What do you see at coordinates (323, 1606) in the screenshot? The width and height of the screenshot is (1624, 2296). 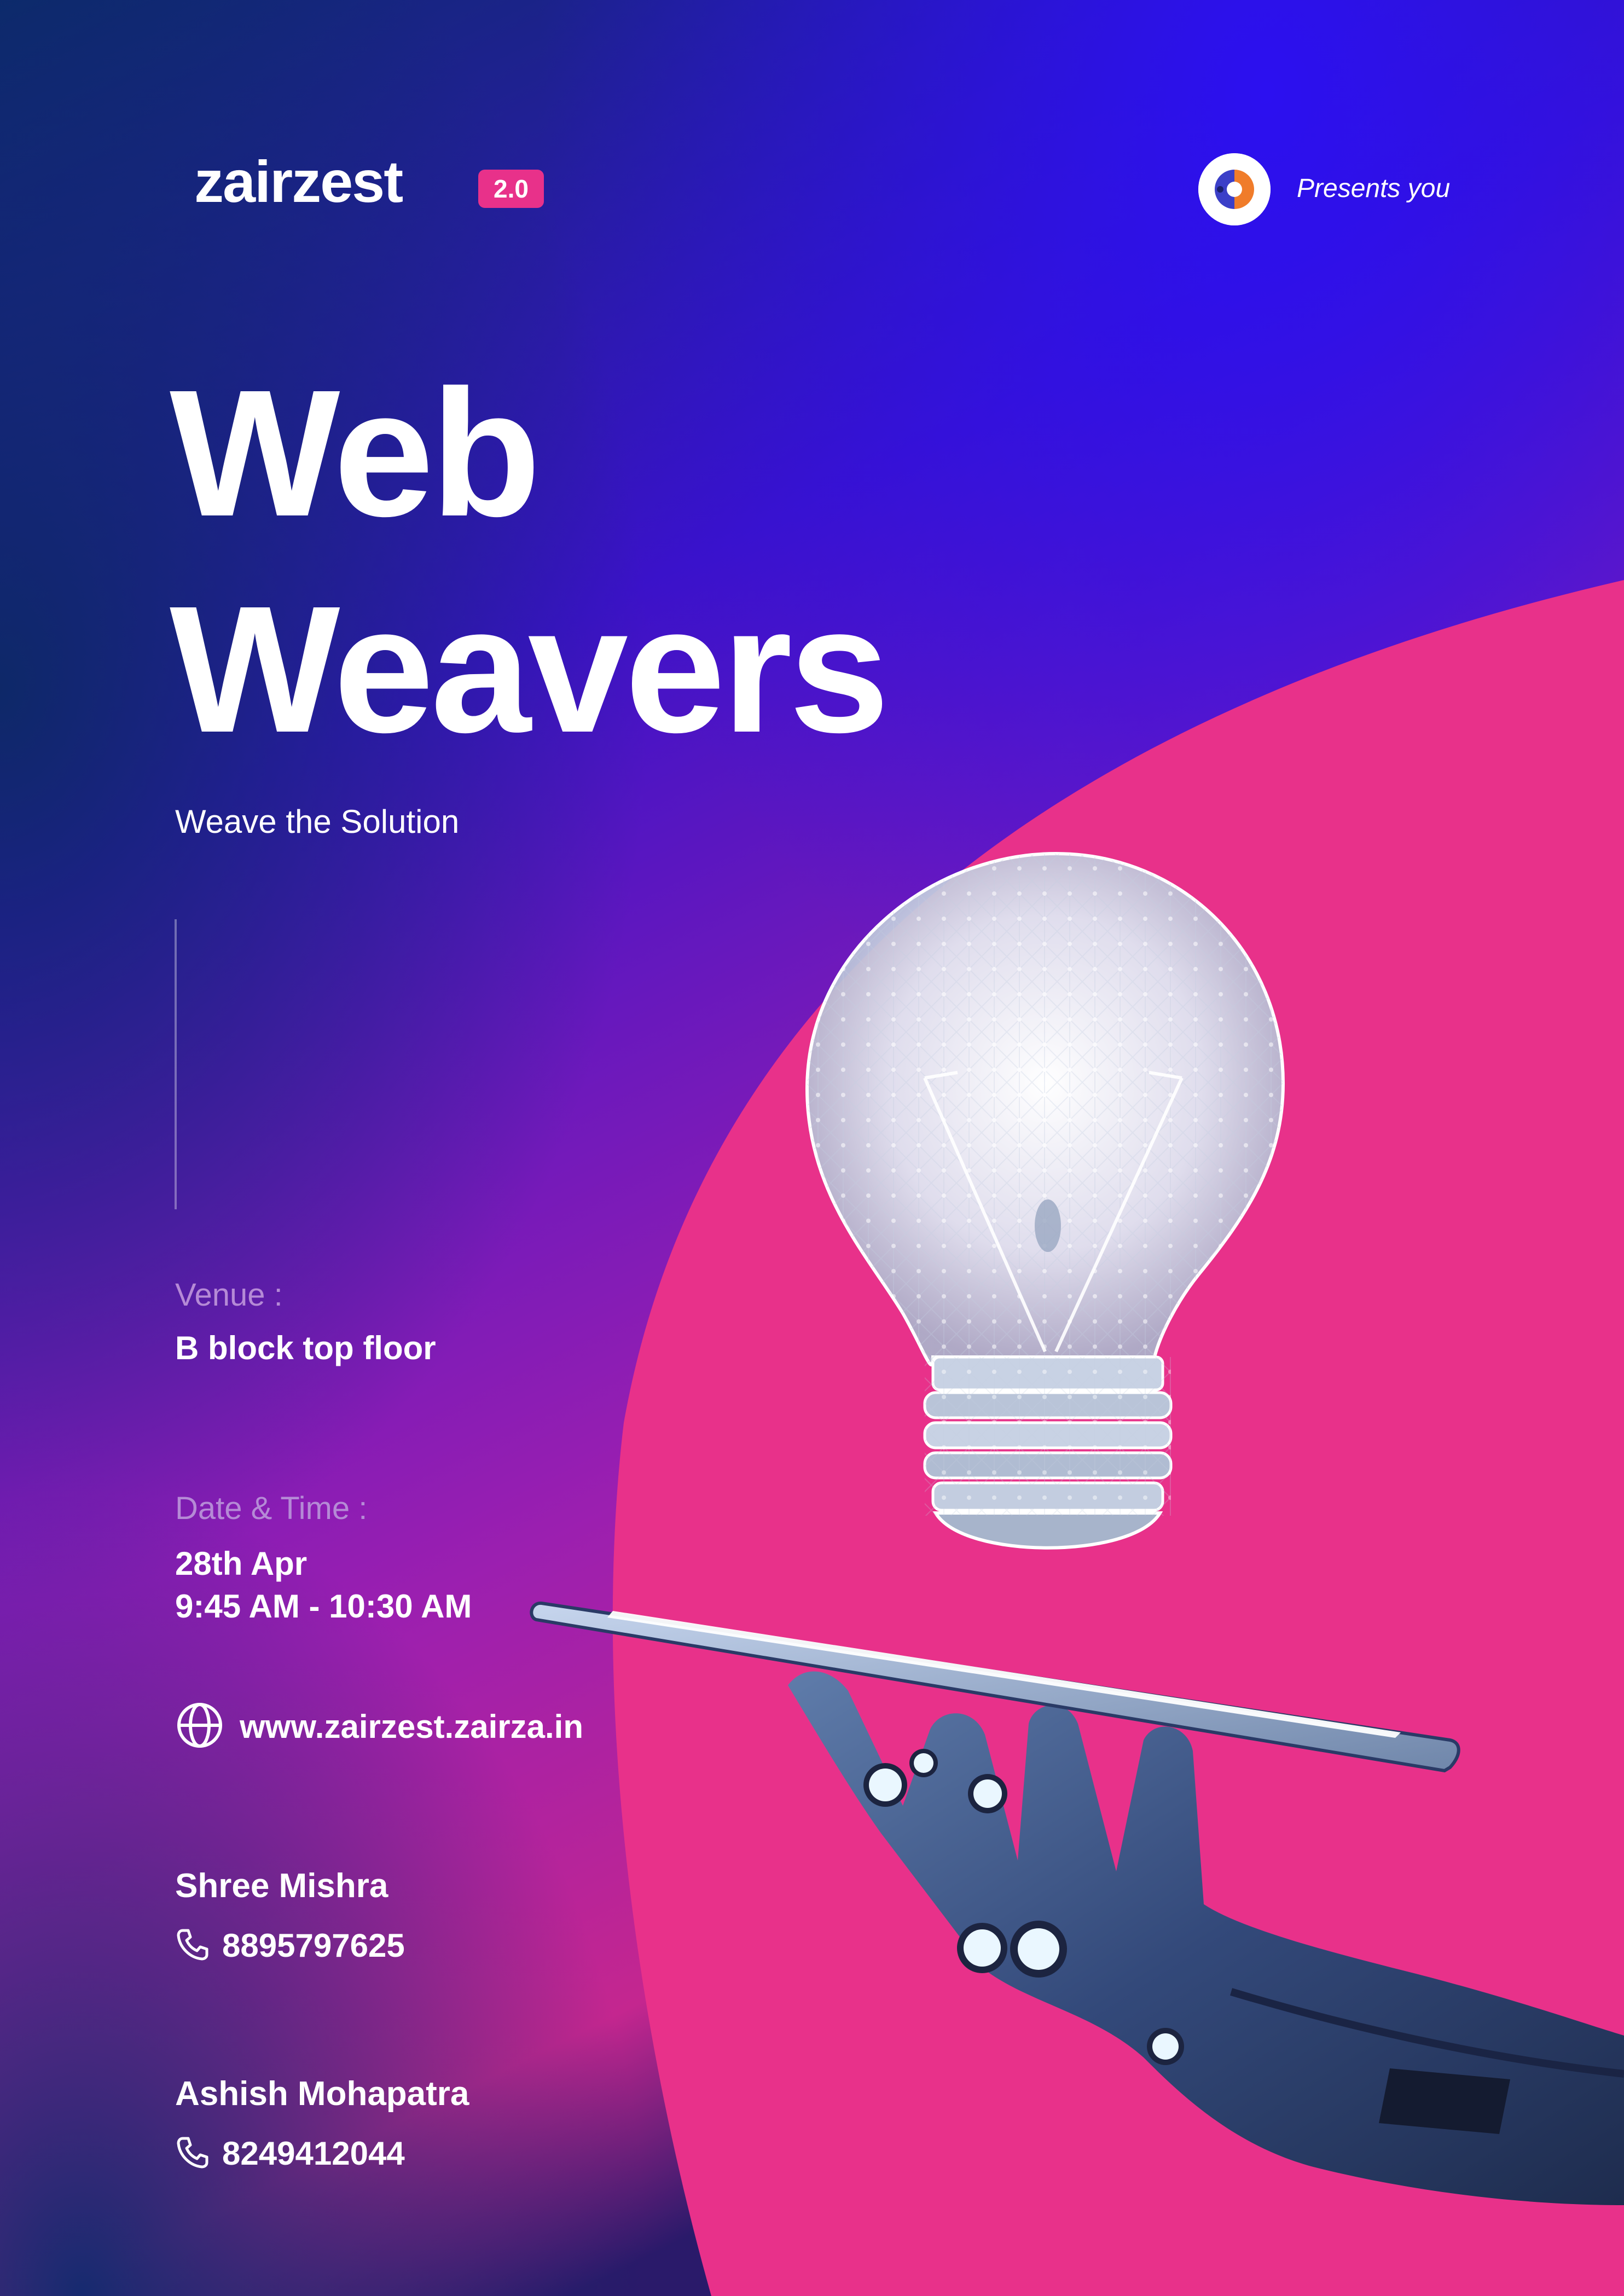 I see `event-time: 9:45 AM - 10:30 AM` at bounding box center [323, 1606].